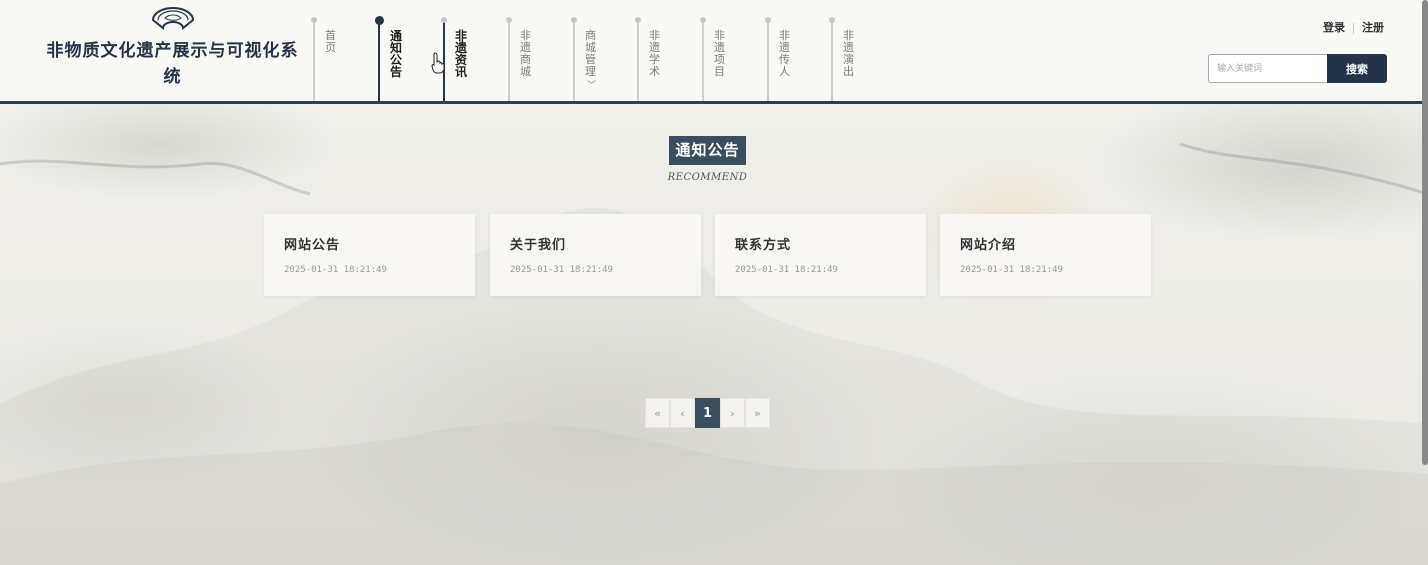 The image size is (1428, 565). I want to click on nav-item-label: 非遗项目, so click(719, 53).